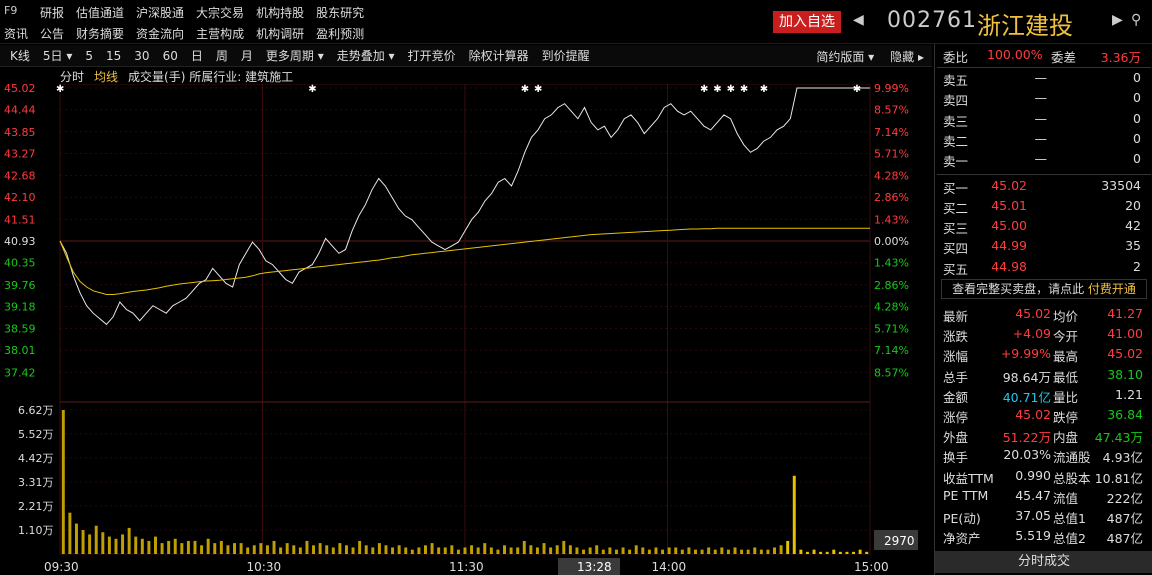 This screenshot has width=1152, height=575. What do you see at coordinates (1044, 269) in the screenshot?
I see `bid-row: 买五 44.98 2` at bounding box center [1044, 269].